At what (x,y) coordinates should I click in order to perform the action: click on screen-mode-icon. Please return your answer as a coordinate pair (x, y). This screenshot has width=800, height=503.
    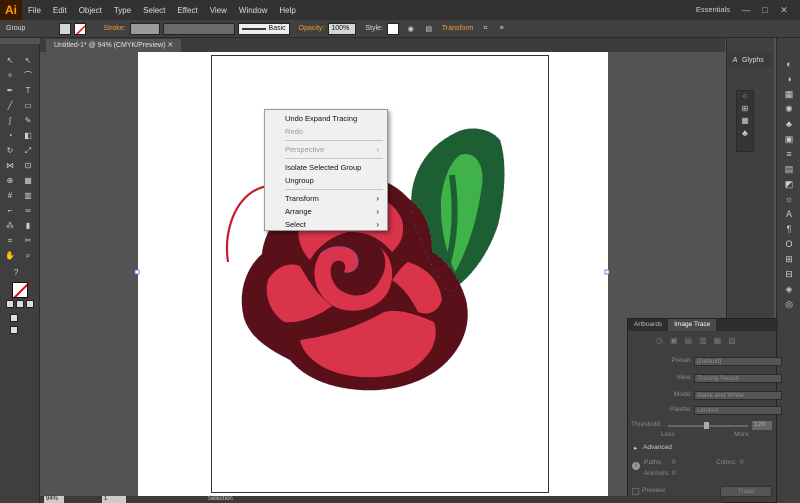
    Looking at the image, I should click on (14, 330).